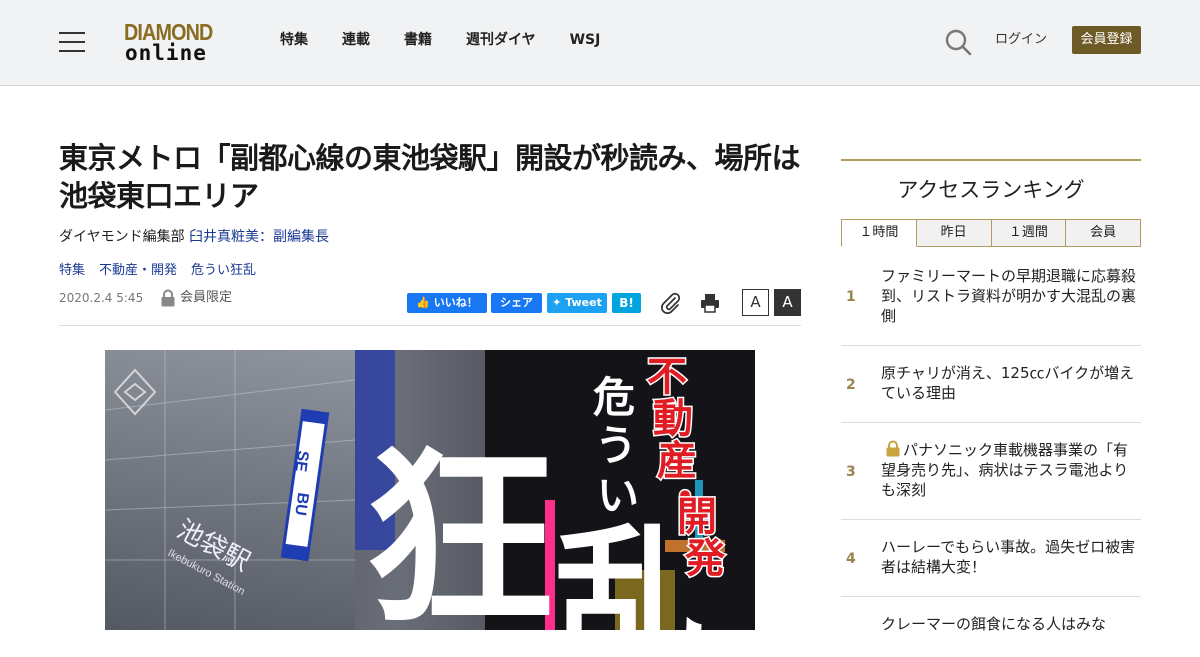 This screenshot has width=1200, height=657. What do you see at coordinates (1021, 40) in the screenshot?
I see `login-link: ログイン` at bounding box center [1021, 40].